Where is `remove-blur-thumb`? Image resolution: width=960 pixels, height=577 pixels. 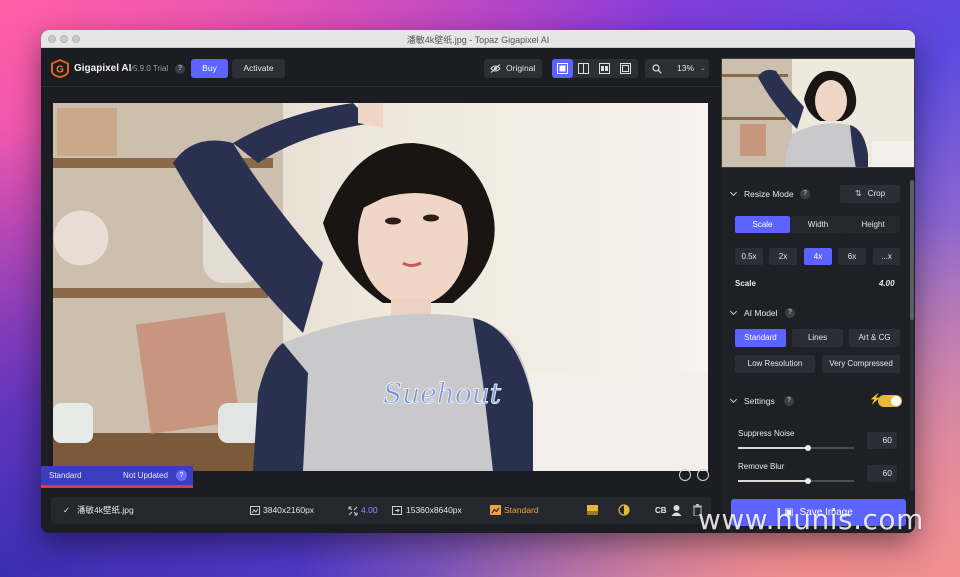
remove-blur-thumb is located at coordinates (808, 481).